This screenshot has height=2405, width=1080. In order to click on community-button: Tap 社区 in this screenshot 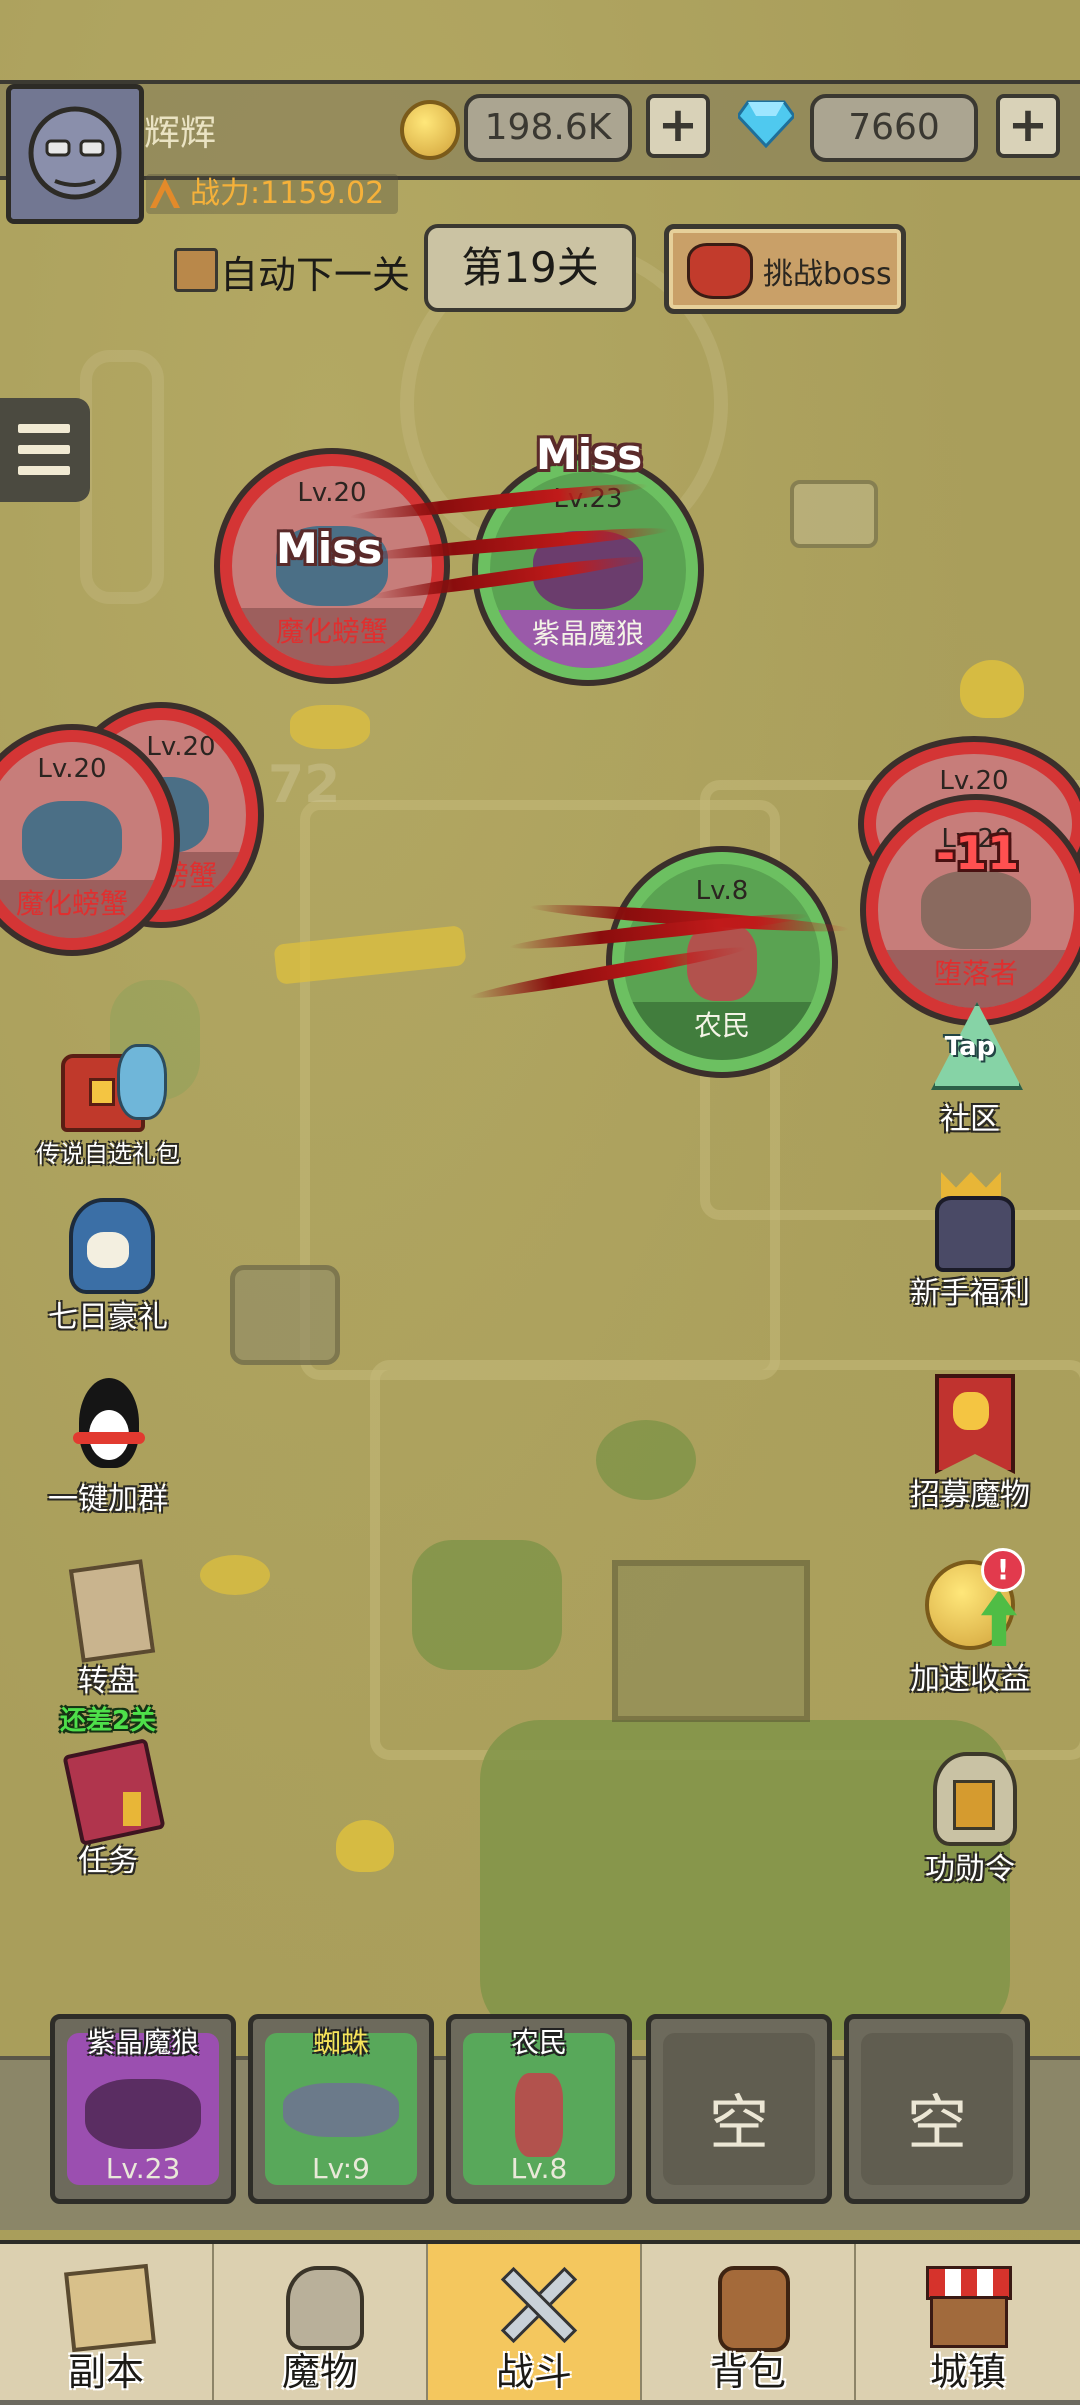, I will do `click(970, 1066)`.